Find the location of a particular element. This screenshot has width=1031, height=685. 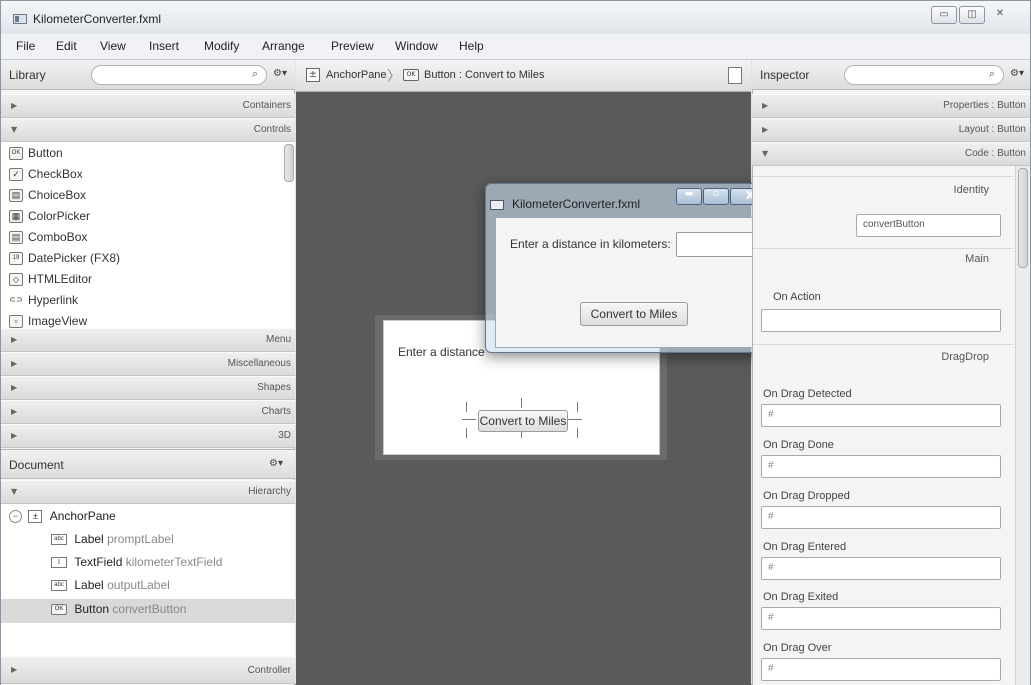

inspector-scrollbar-thumb is located at coordinates (1023, 218).